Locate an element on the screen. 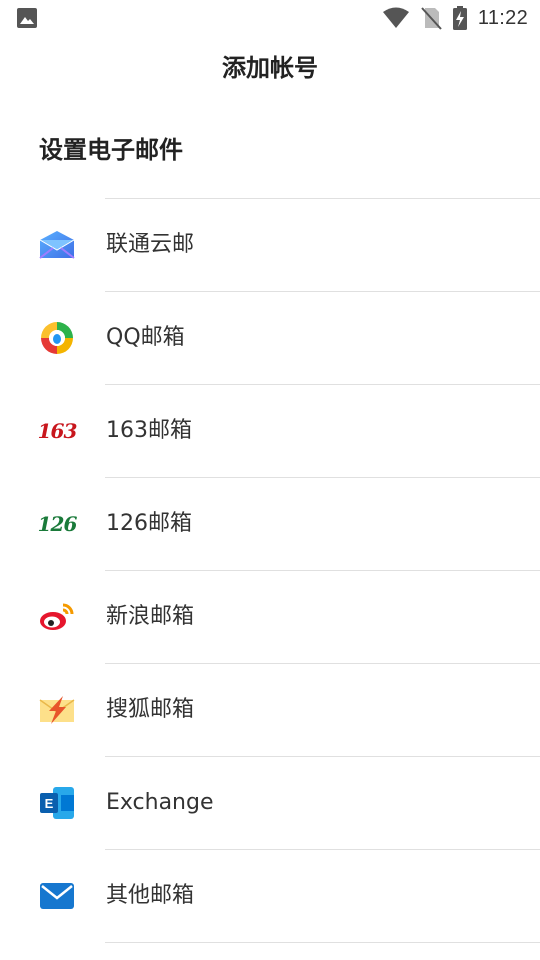 The width and height of the screenshot is (540, 960). status-icons: 11:22 is located at coordinates (455, 18).